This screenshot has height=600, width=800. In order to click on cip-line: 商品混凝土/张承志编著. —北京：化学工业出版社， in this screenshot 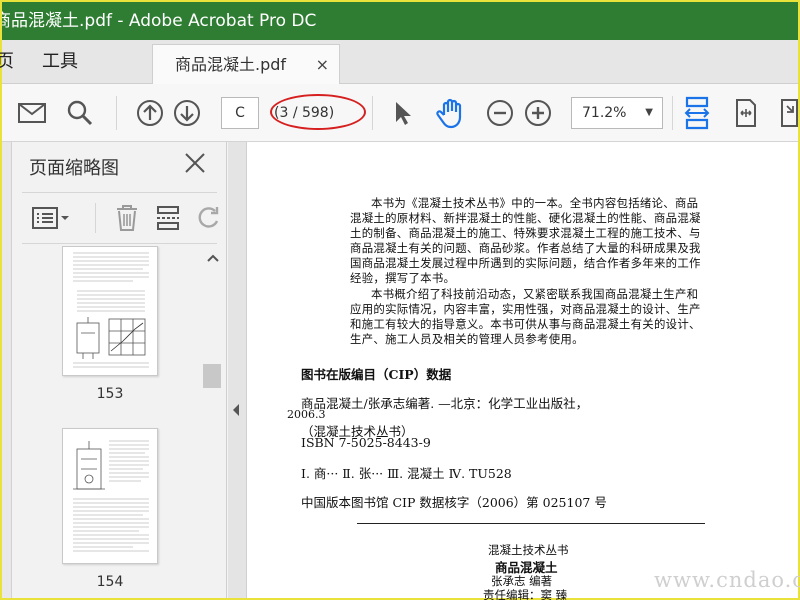, I will do `click(445, 403)`.